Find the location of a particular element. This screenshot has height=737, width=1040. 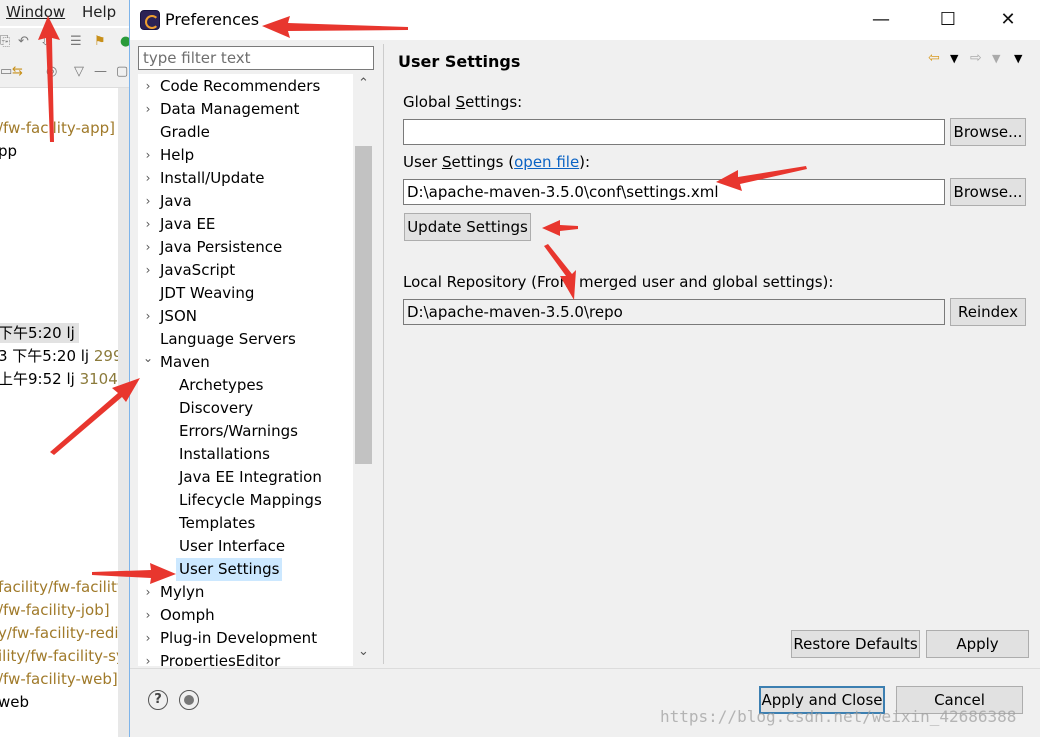

tree-item-label: Discovery is located at coordinates (216, 408).